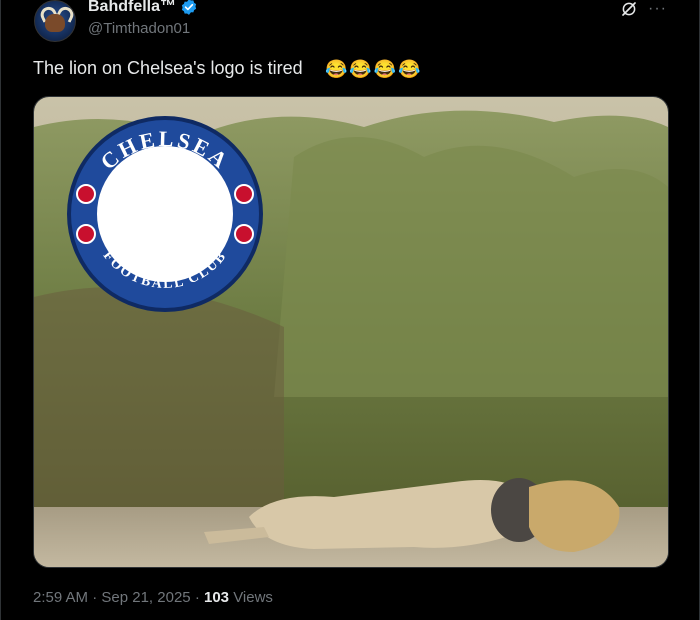  Describe the element at coordinates (145, 597) in the screenshot. I see `tweet-date: Sep 21, 2025` at that location.